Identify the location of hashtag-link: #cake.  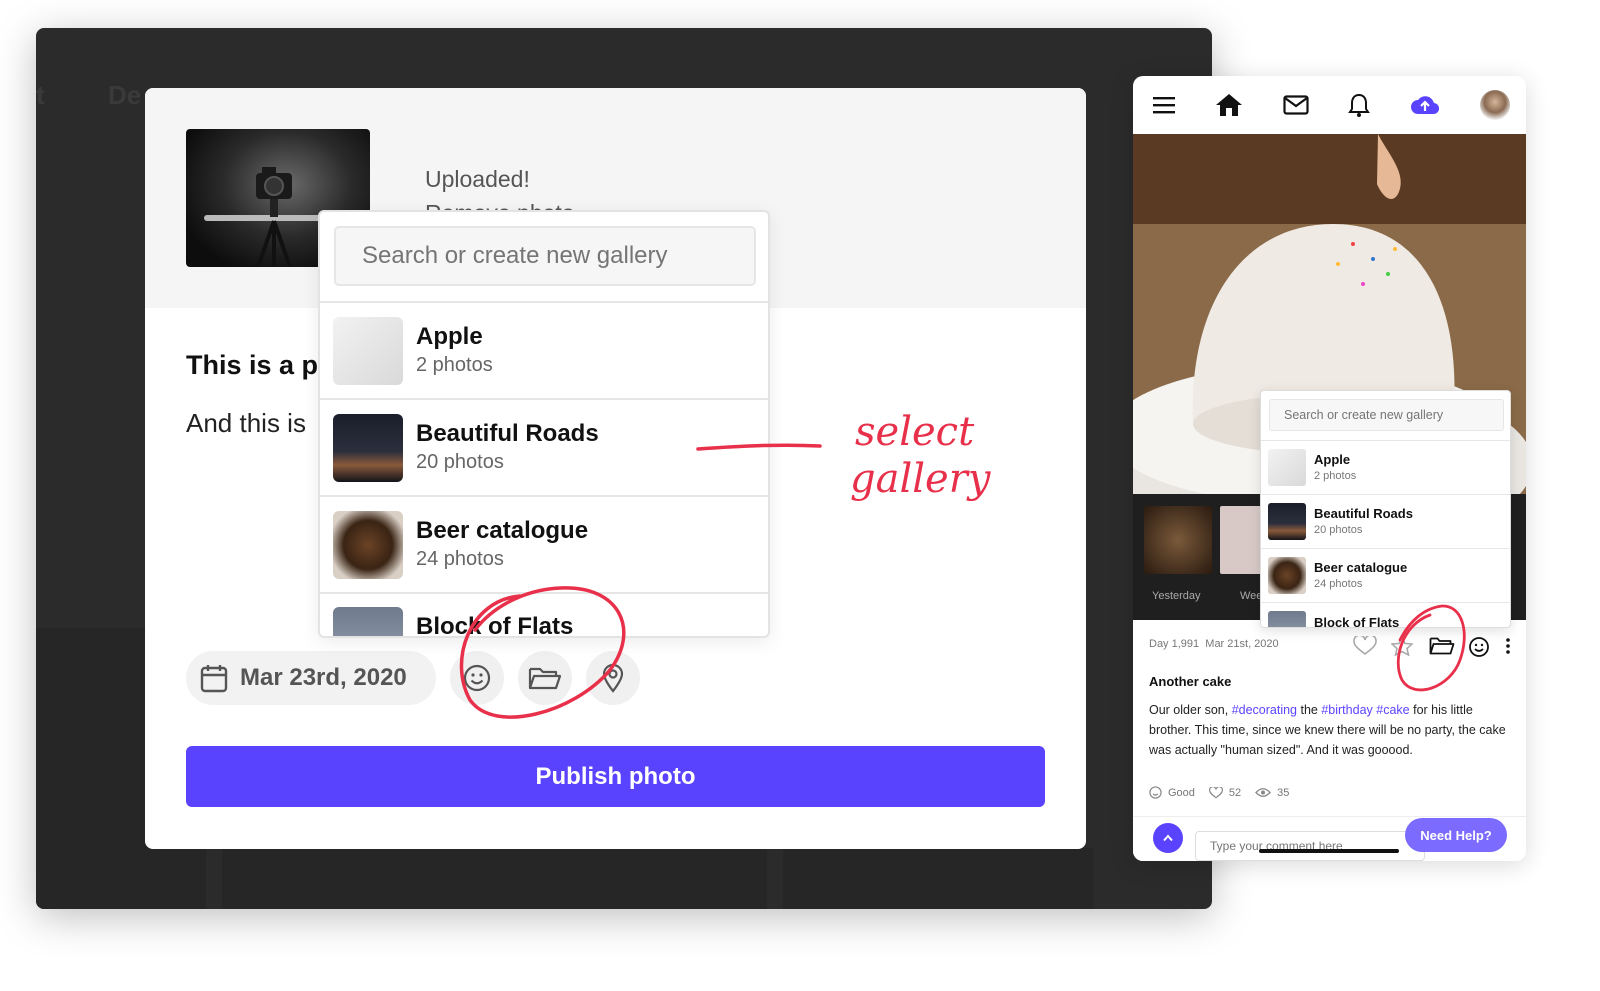
(1392, 710).